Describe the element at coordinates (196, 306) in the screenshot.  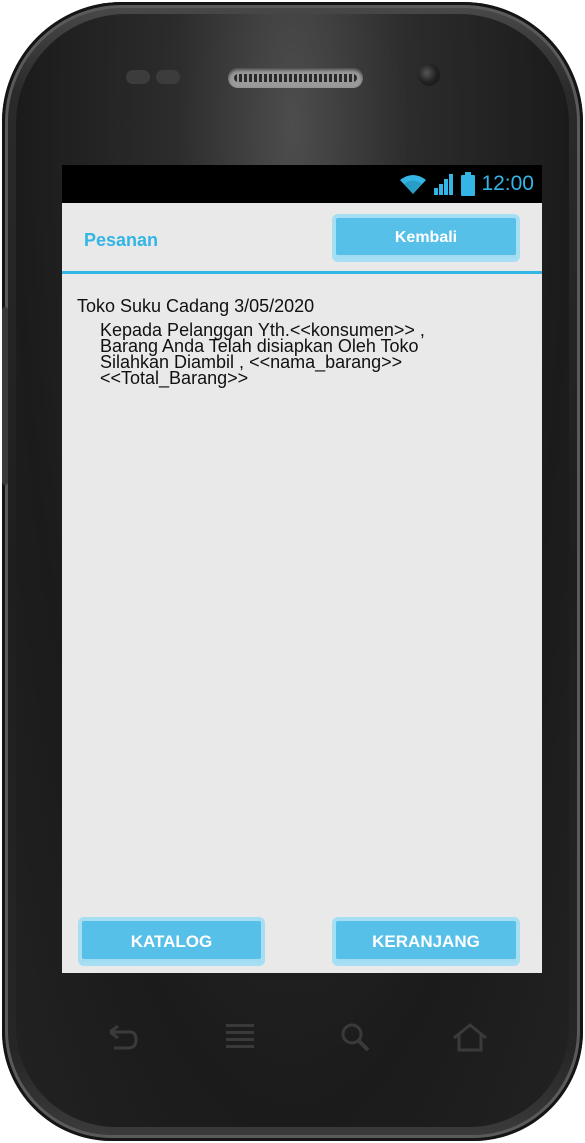
I see `store-title: Toko Suku Cadang 3/05/2020` at that location.